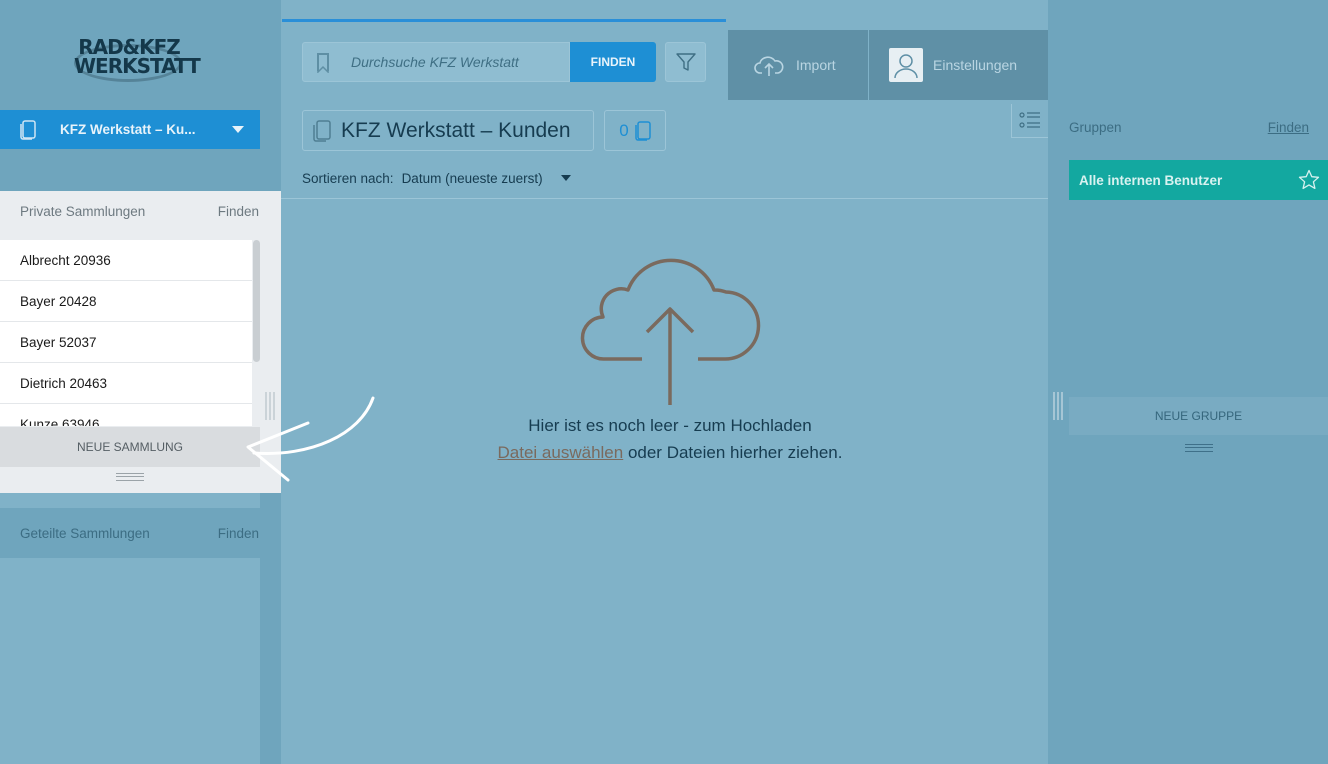 The image size is (1328, 764). Describe the element at coordinates (1151, 180) in the screenshot. I see `group-item-label: Alle internen Benutzer` at that location.